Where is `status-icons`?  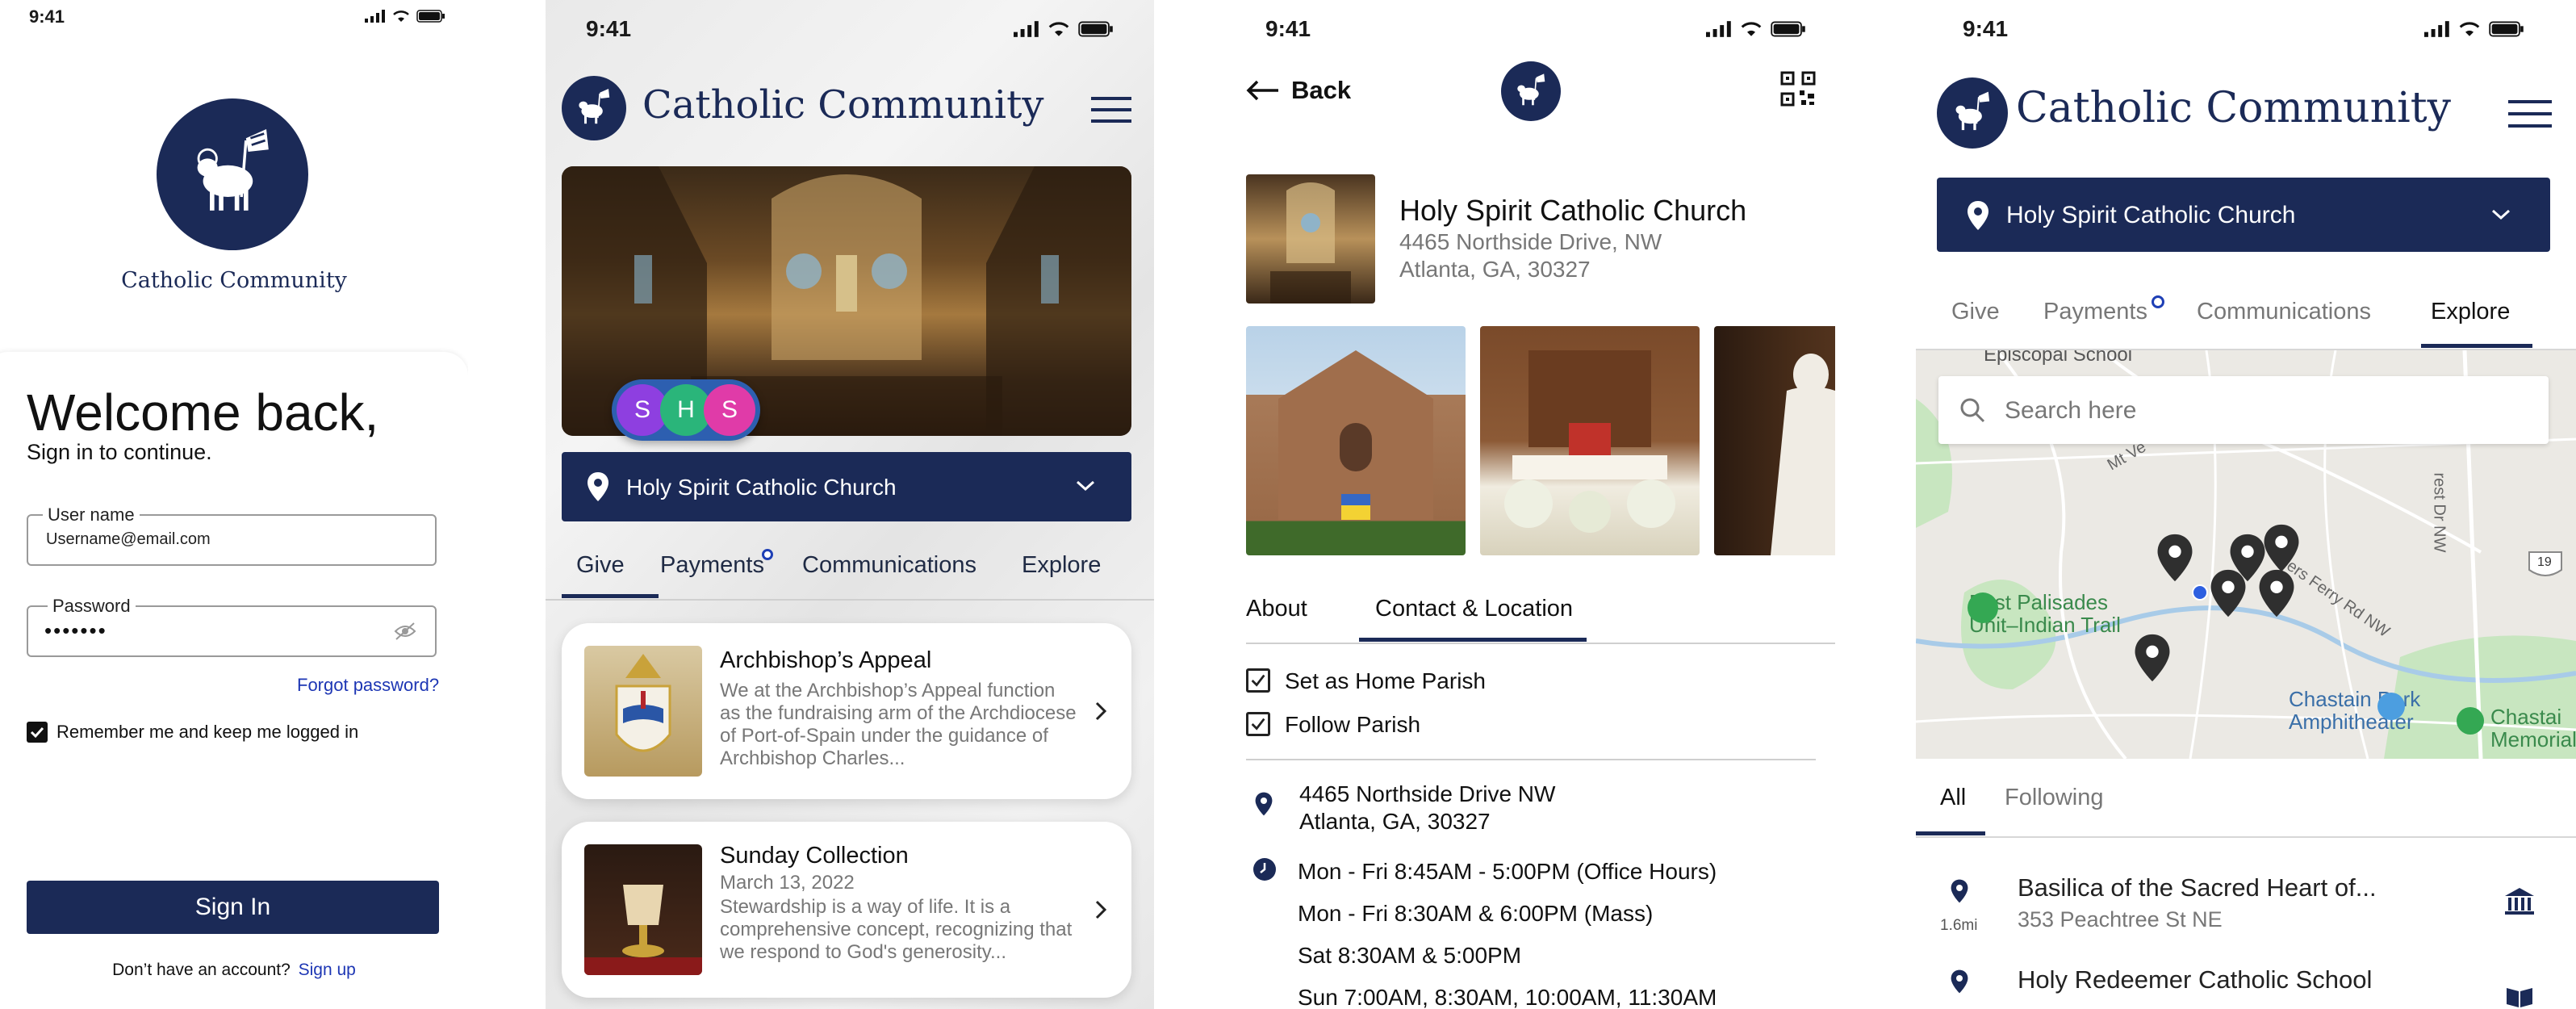 status-icons is located at coordinates (1756, 29).